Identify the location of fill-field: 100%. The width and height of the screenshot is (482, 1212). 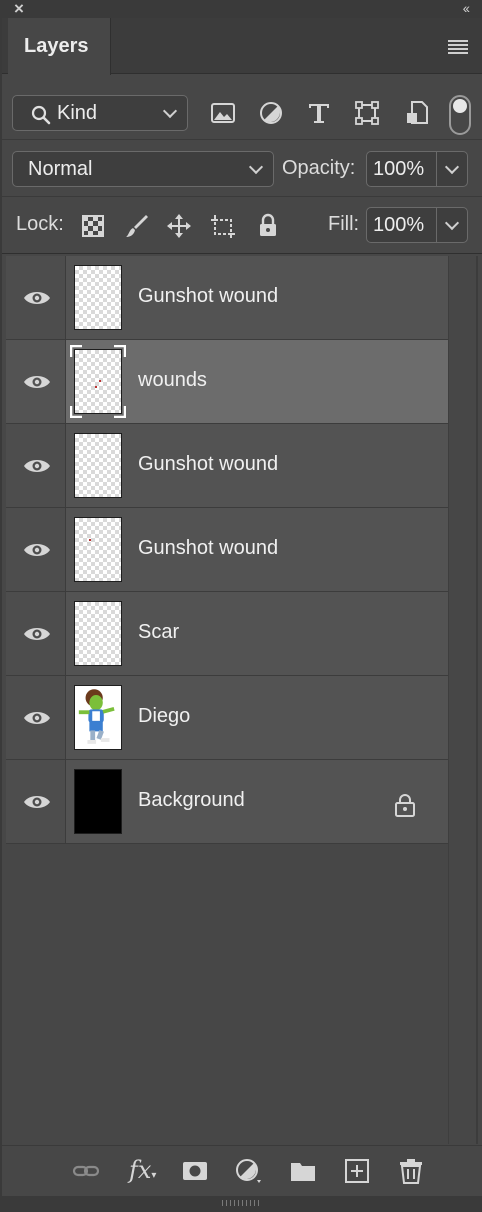
(417, 225).